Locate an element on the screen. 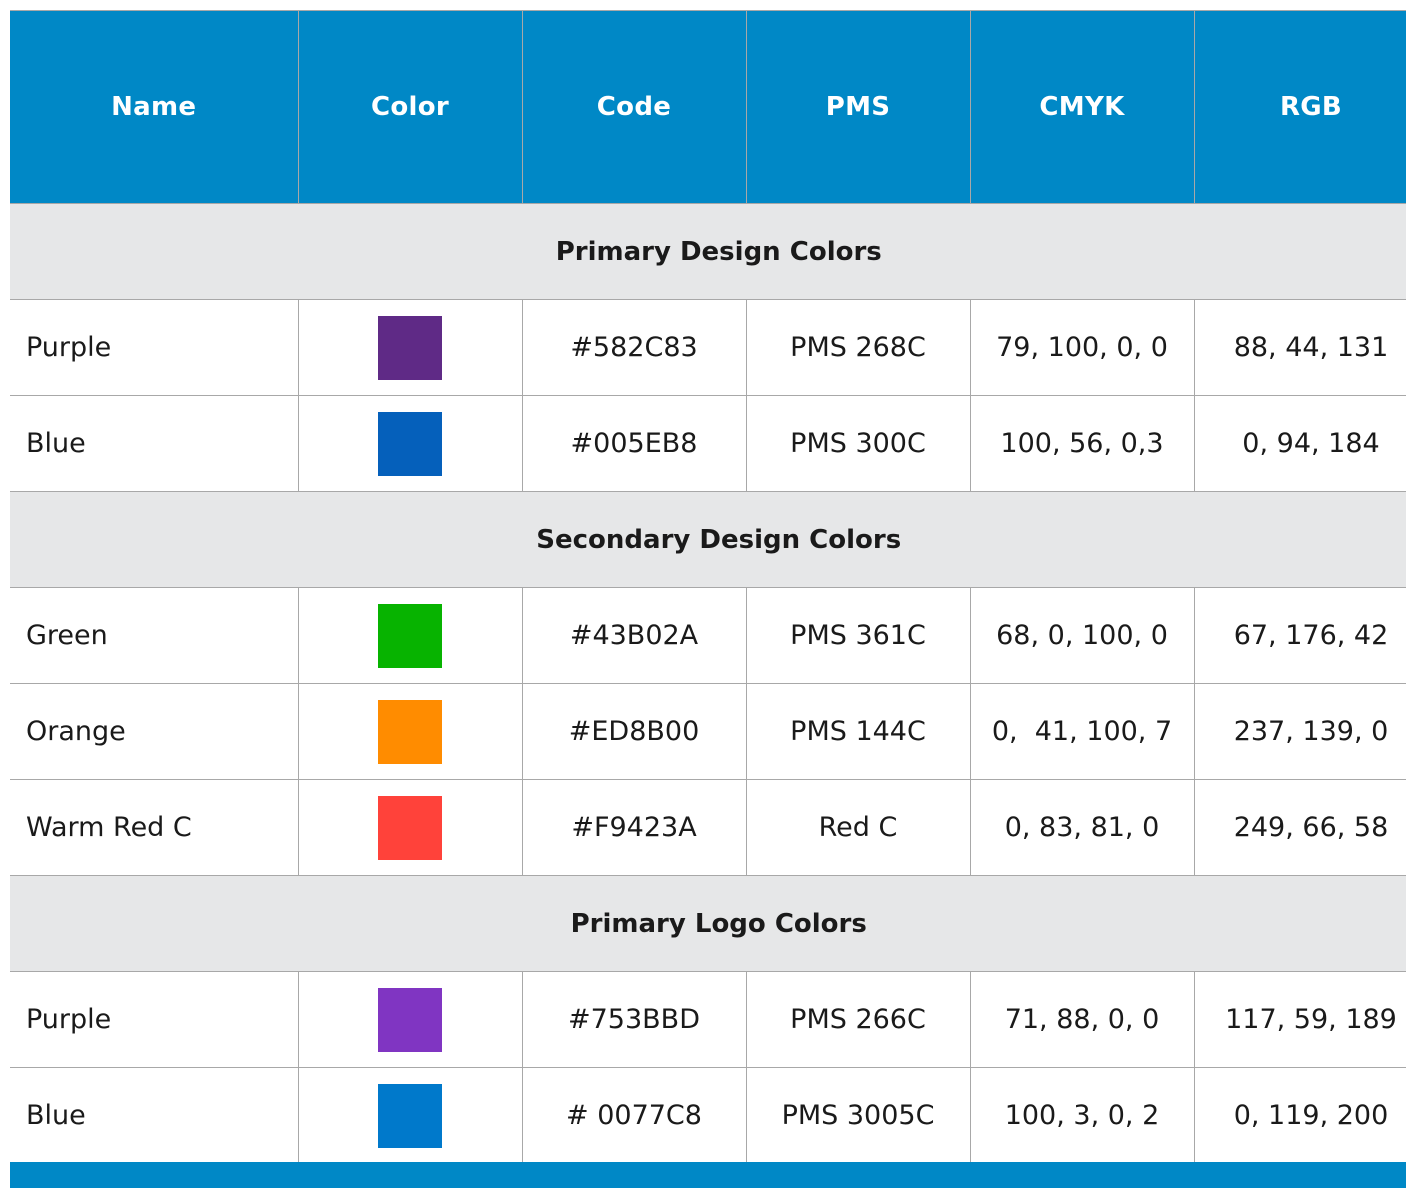 This screenshot has width=1406, height=1188. cell-name: Green is located at coordinates (154, 635).